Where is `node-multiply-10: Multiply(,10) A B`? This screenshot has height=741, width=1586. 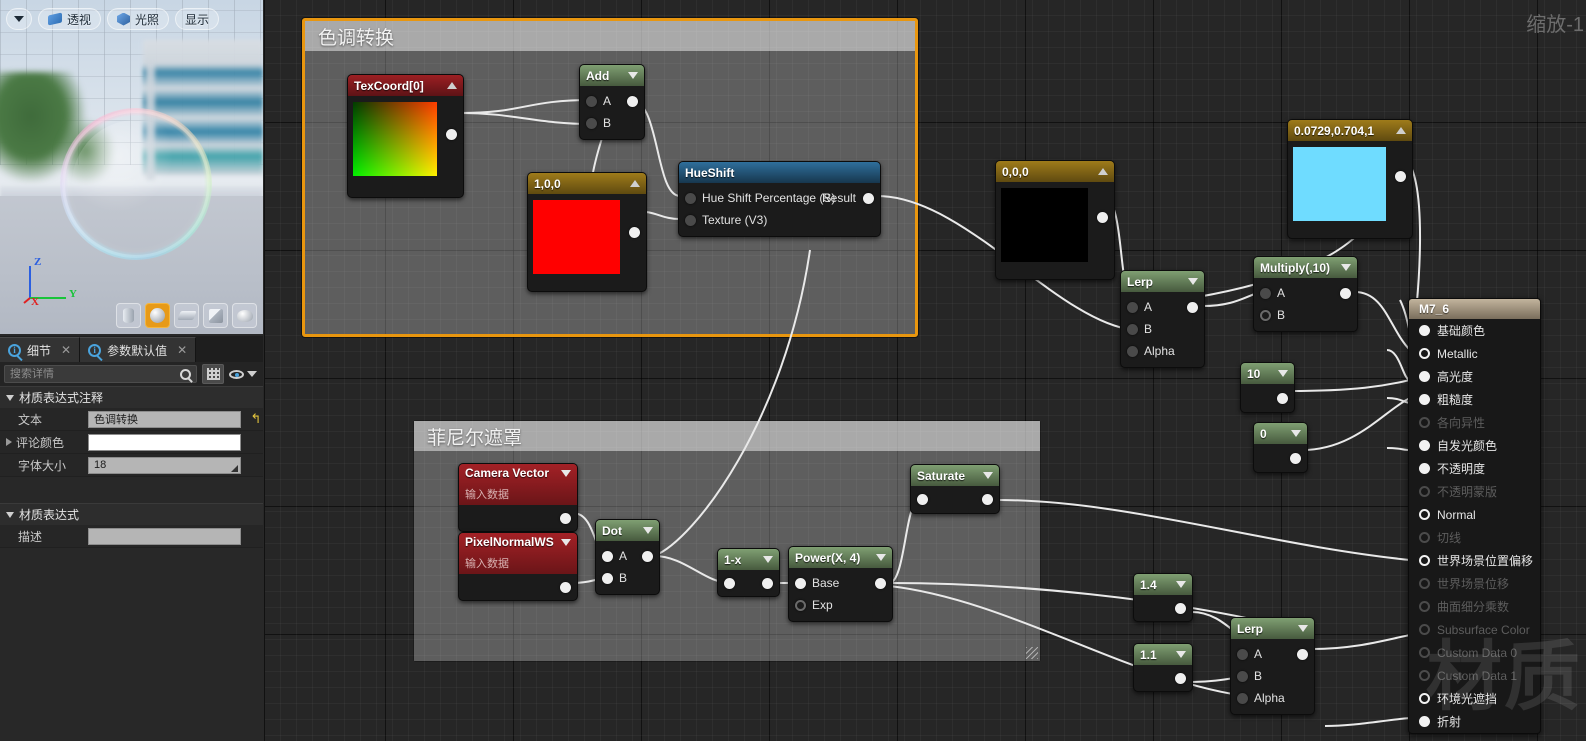
node-multiply-10: Multiply(,10) A B is located at coordinates (1305, 294).